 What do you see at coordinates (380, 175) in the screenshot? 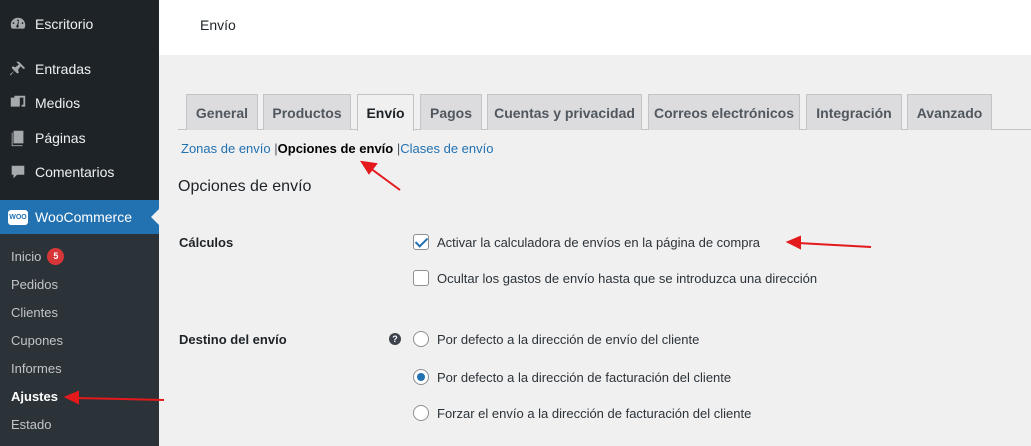
I see `annotation-arrow-opciones` at bounding box center [380, 175].